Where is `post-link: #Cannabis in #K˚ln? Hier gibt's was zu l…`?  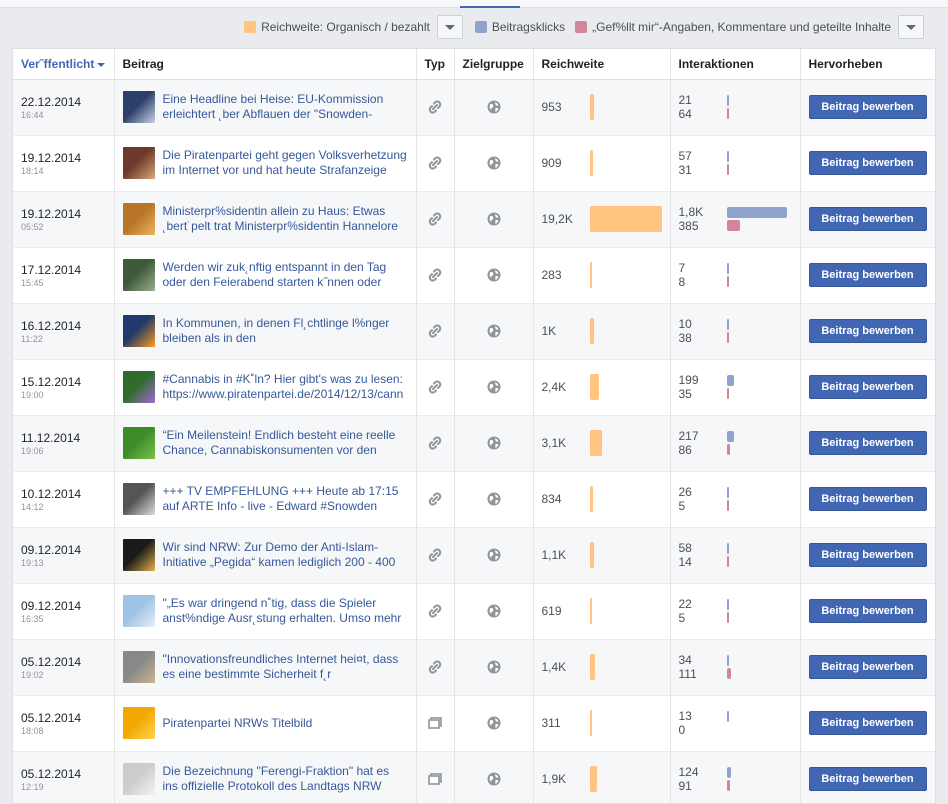 post-link: #Cannabis in #K˚ln? Hier gibt's was zu l… is located at coordinates (285, 387).